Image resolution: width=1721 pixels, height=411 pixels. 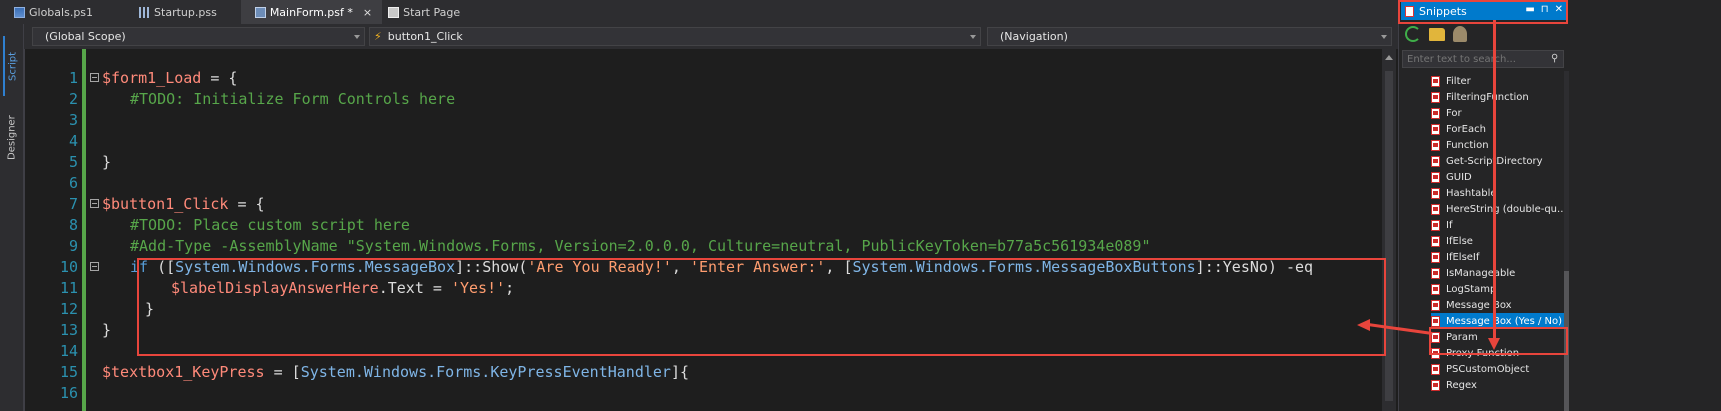 I want to click on tab-mainform: MainForm.psf * ×, so click(x=311, y=12).